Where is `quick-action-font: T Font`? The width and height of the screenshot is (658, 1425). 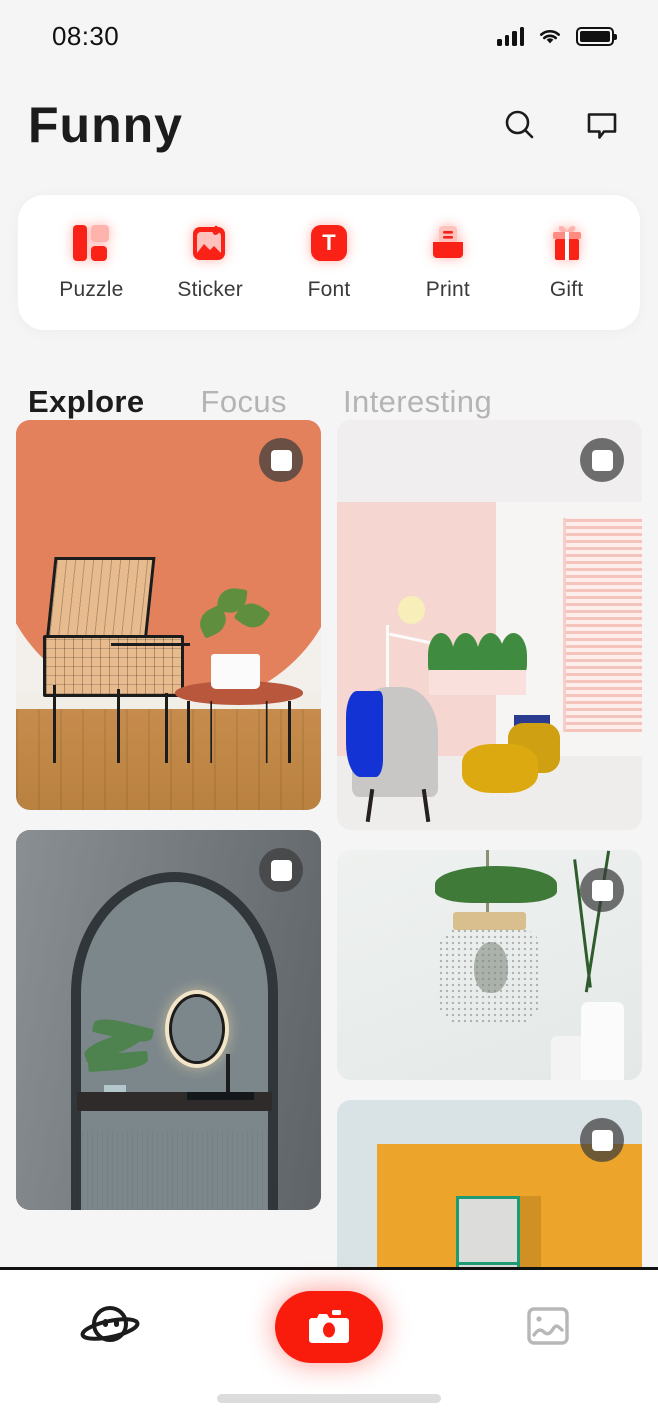 quick-action-font: T Font is located at coordinates (328, 262).